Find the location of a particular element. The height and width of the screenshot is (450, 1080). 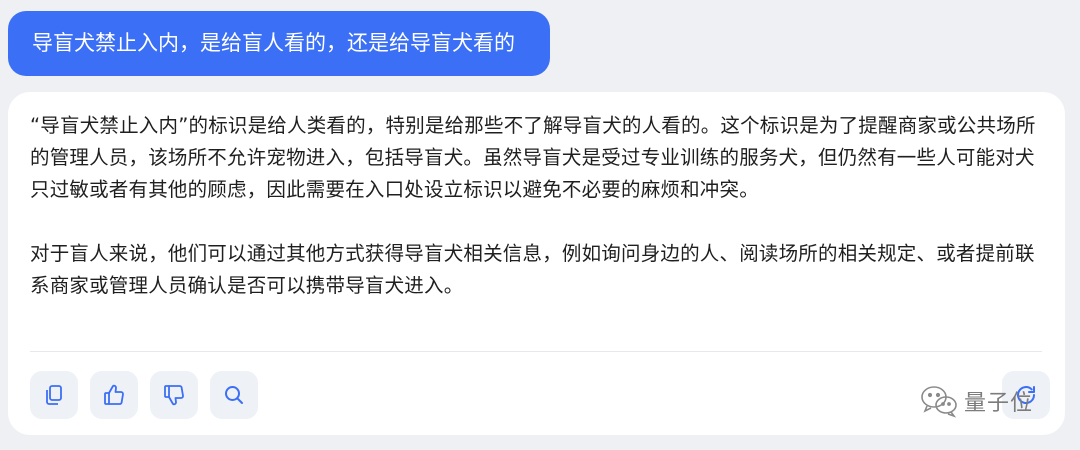

response-action-bar is located at coordinates (144, 395).